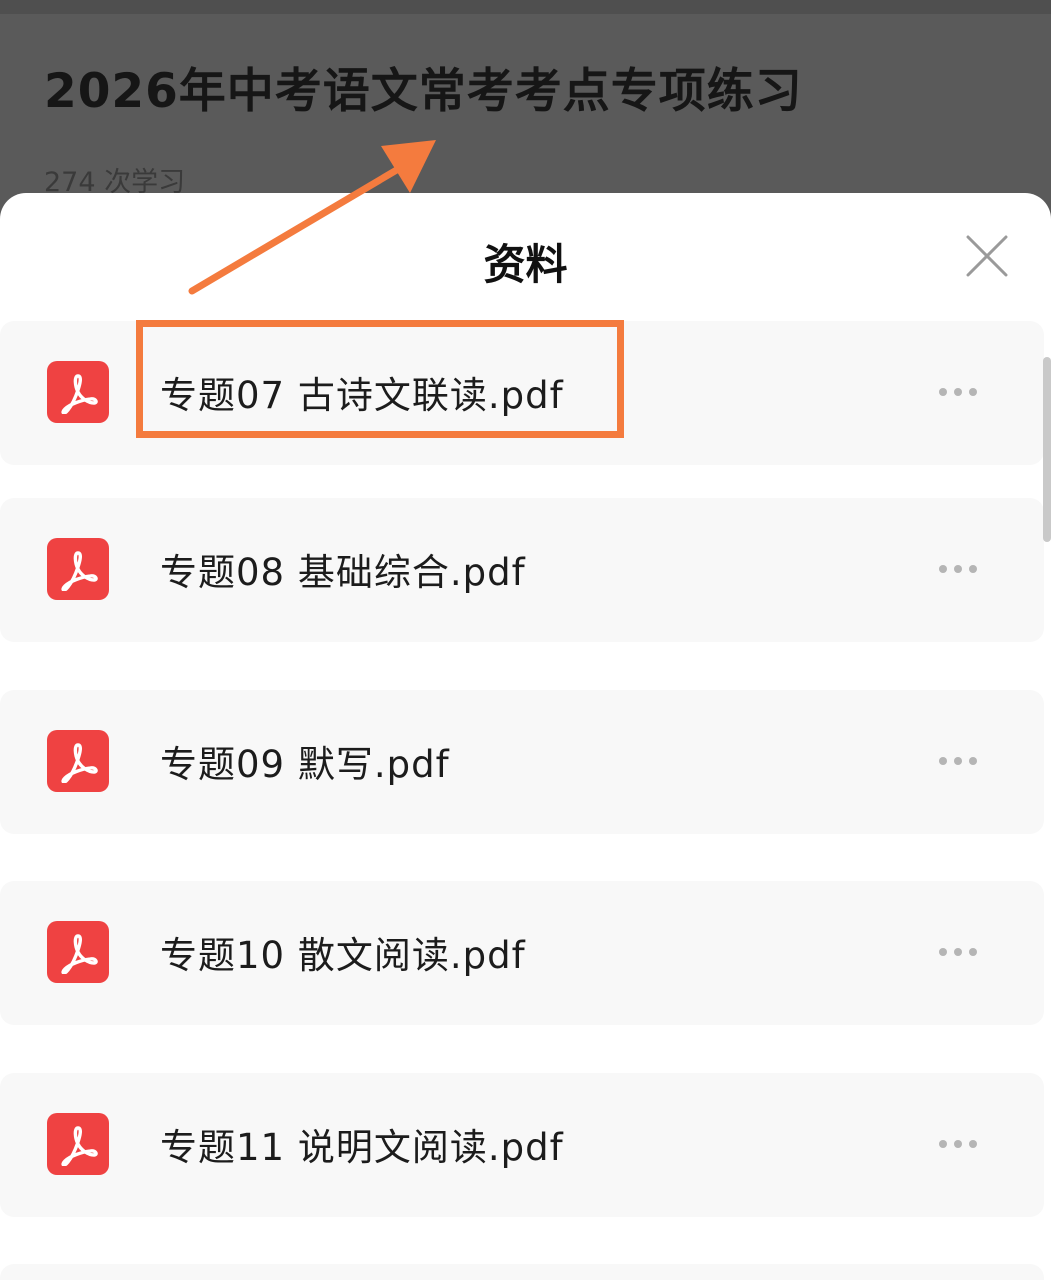  What do you see at coordinates (525, 264) in the screenshot?
I see `sheet-title: 资料` at bounding box center [525, 264].